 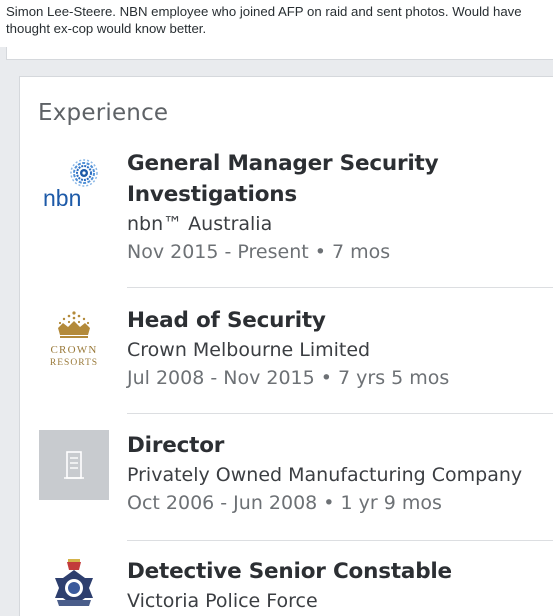 What do you see at coordinates (340, 445) in the screenshot?
I see `job-title: Director` at bounding box center [340, 445].